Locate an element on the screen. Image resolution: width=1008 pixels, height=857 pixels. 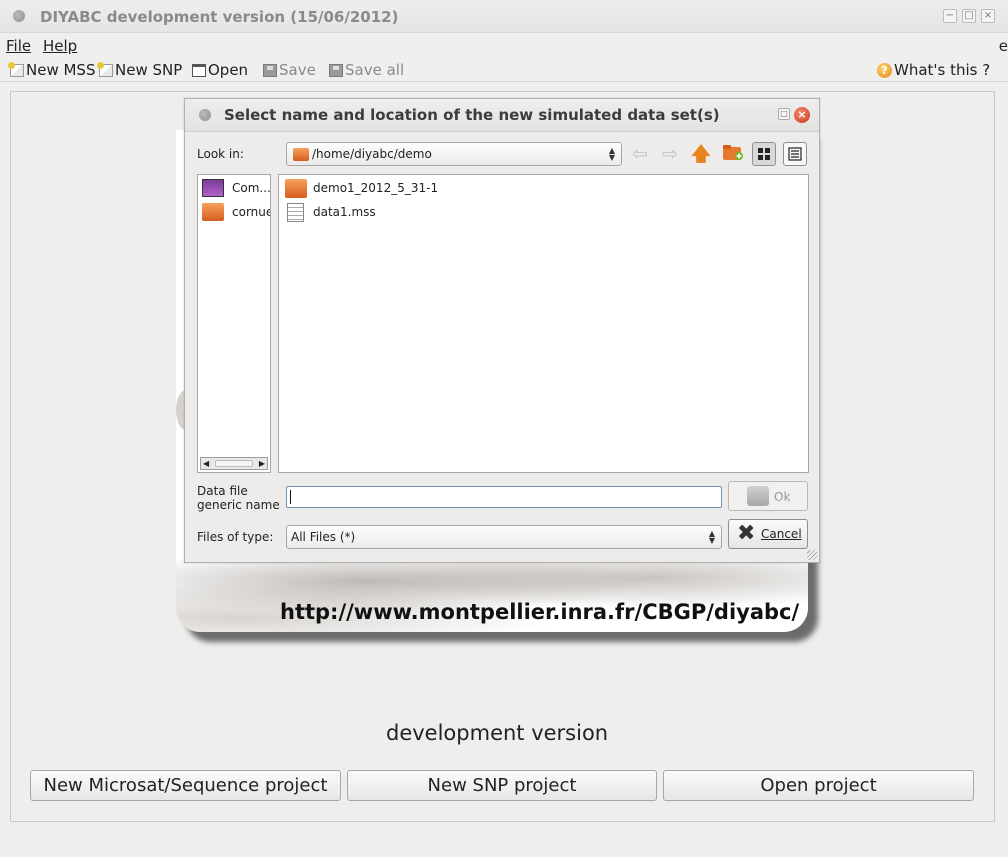
cancel-button: ✖ Cancel is located at coordinates (768, 534).